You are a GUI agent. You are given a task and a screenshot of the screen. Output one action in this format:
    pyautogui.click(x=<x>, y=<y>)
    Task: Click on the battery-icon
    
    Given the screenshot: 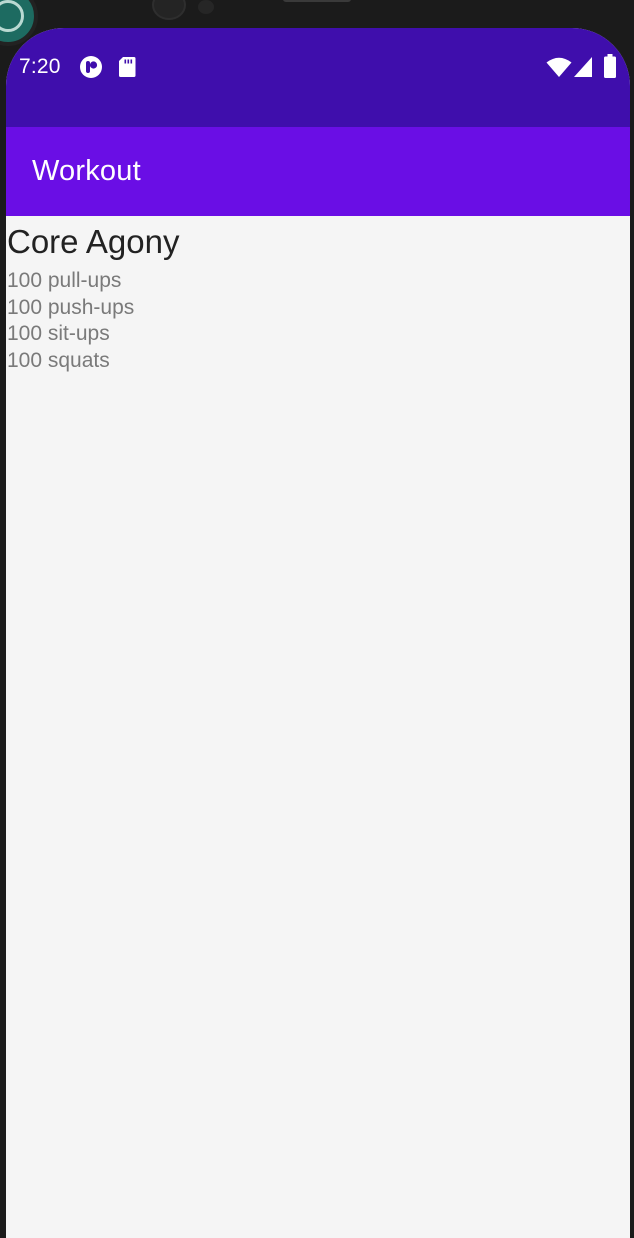 What is the action you would take?
    pyautogui.click(x=610, y=66)
    